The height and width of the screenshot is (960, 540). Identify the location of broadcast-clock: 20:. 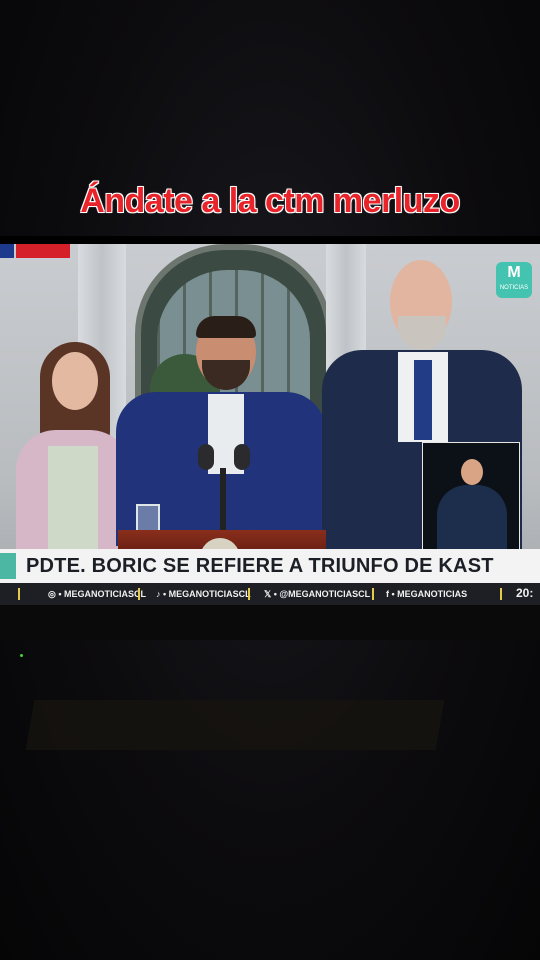
(525, 593).